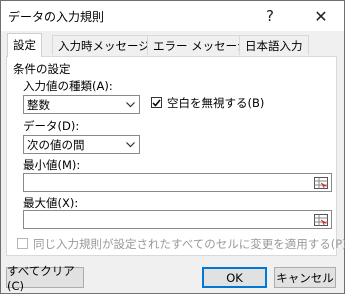 Image resolution: width=345 pixels, height=294 pixels. I want to click on allow-label: 入力値の種類(A):, so click(68, 86).